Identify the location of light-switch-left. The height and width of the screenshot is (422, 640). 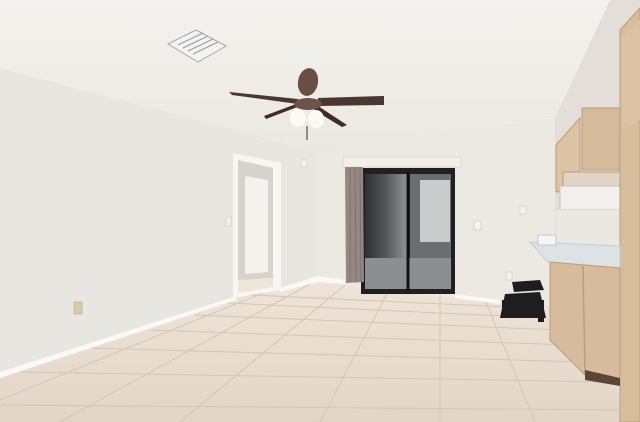
(228, 221).